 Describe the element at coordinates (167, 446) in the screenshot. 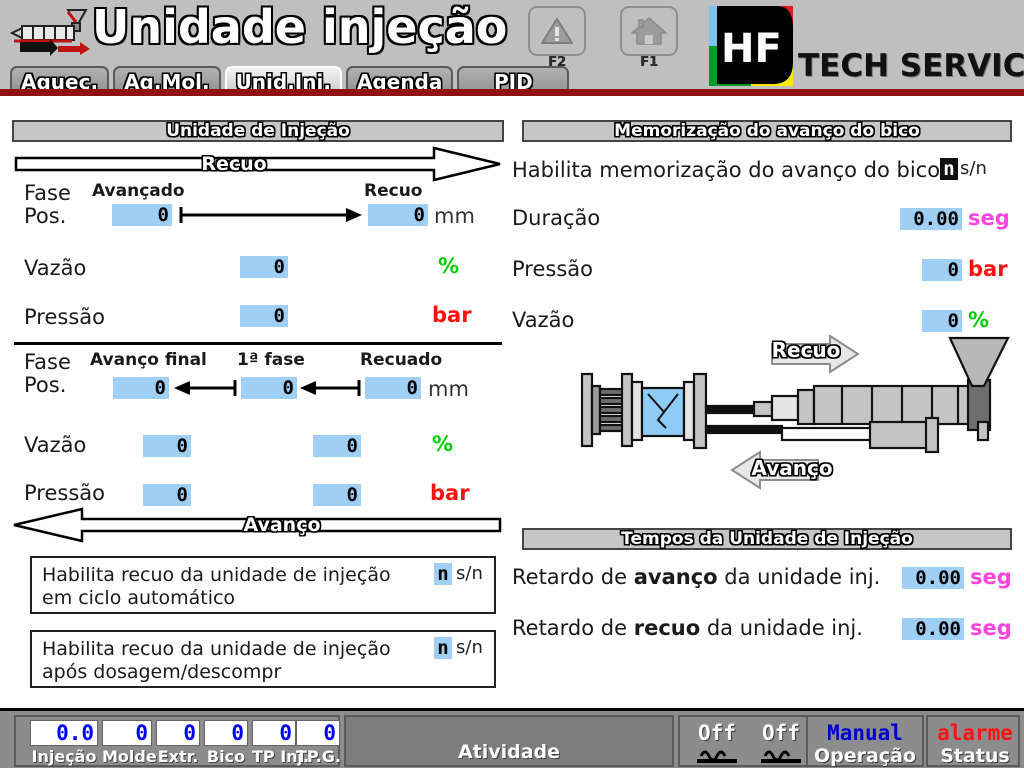

I see `field-vazao-b1: 0` at that location.